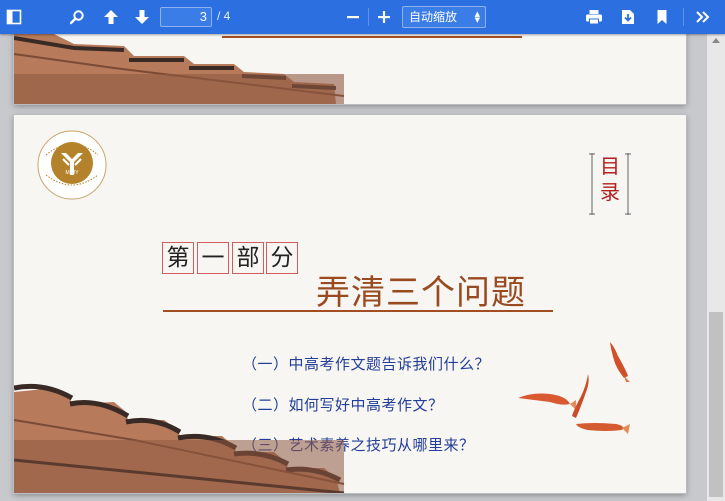 Image resolution: width=725 pixels, height=501 pixels. What do you see at coordinates (178, 258) in the screenshot?
I see `part-char: 第` at bounding box center [178, 258].